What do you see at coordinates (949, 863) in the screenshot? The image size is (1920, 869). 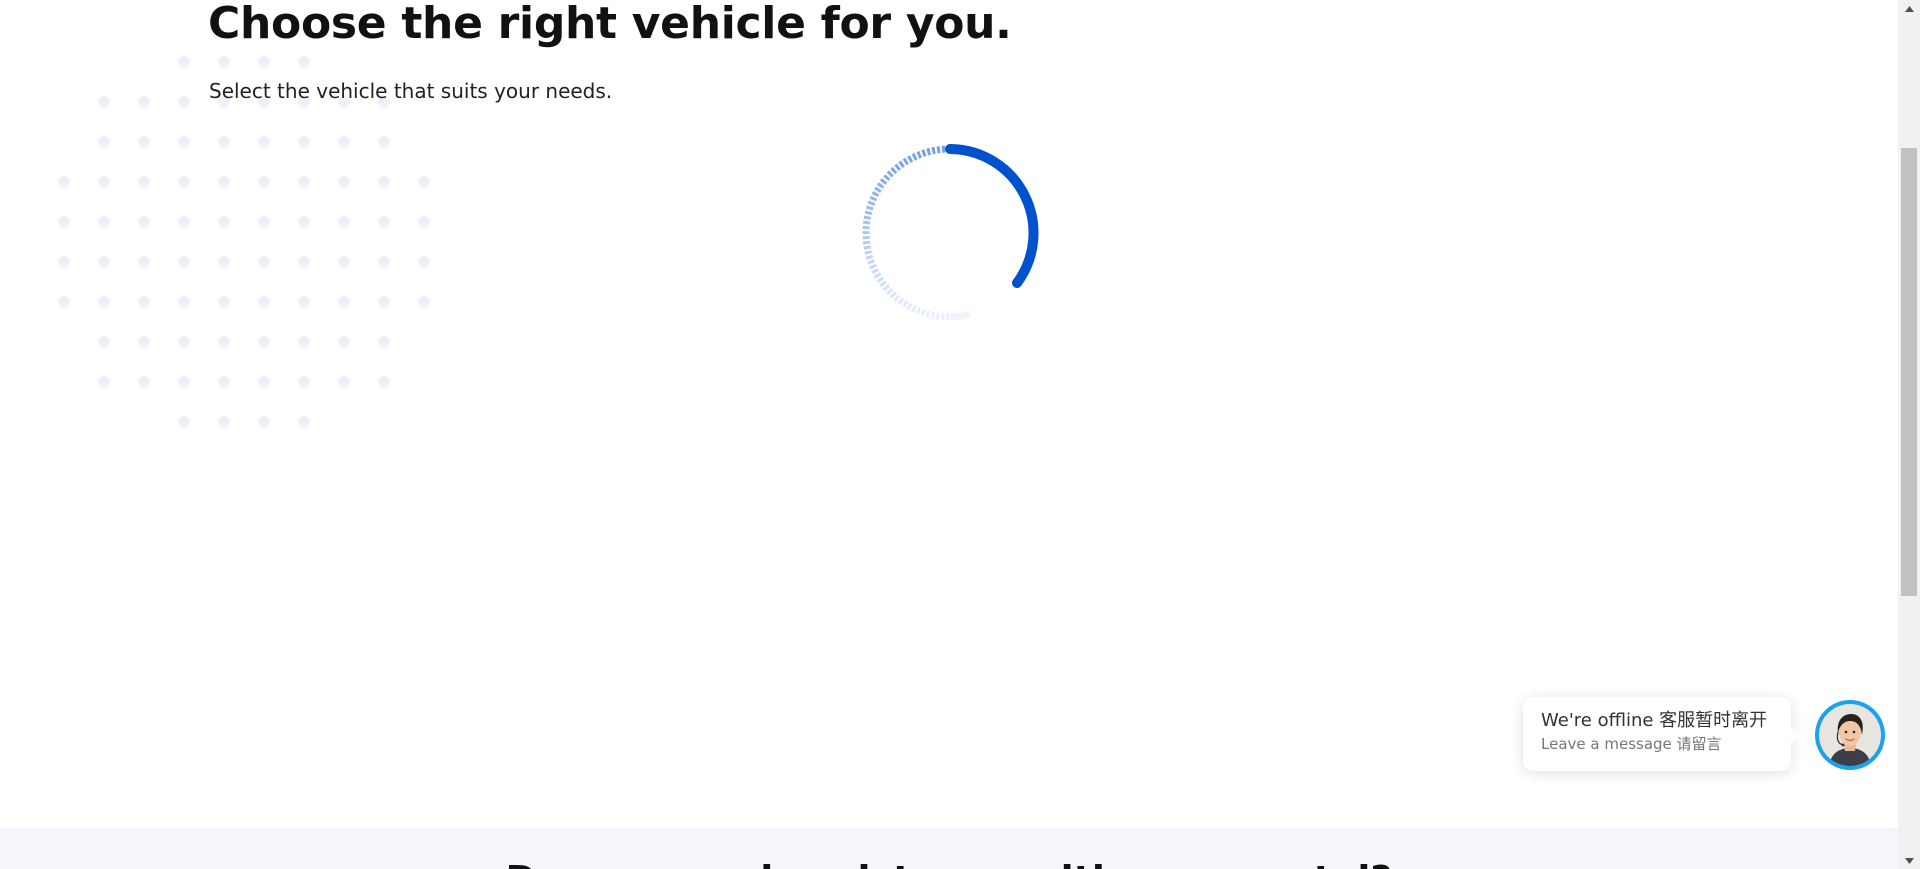 I see `assistance-heading: Do you need assistance with your rental?` at bounding box center [949, 863].